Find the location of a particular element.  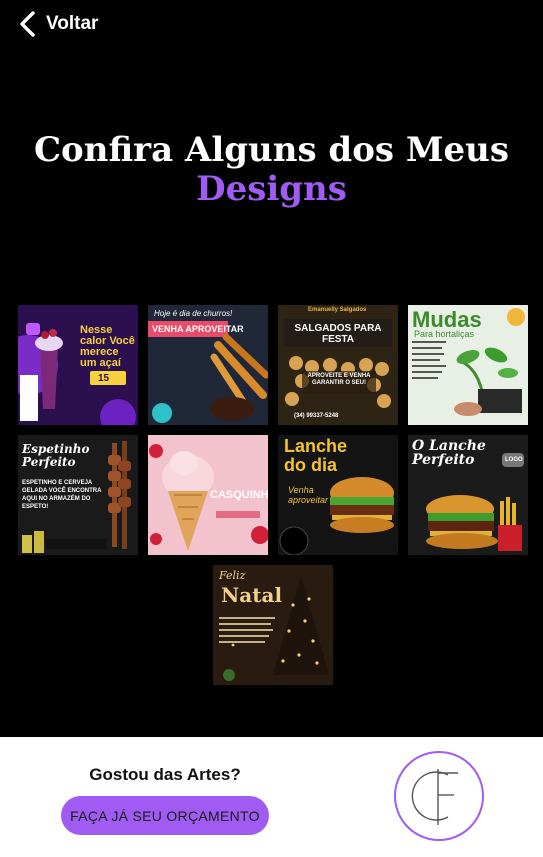

request-quote-button: FAÇA JÁ SEU ORÇAMENTO is located at coordinates (165, 815).